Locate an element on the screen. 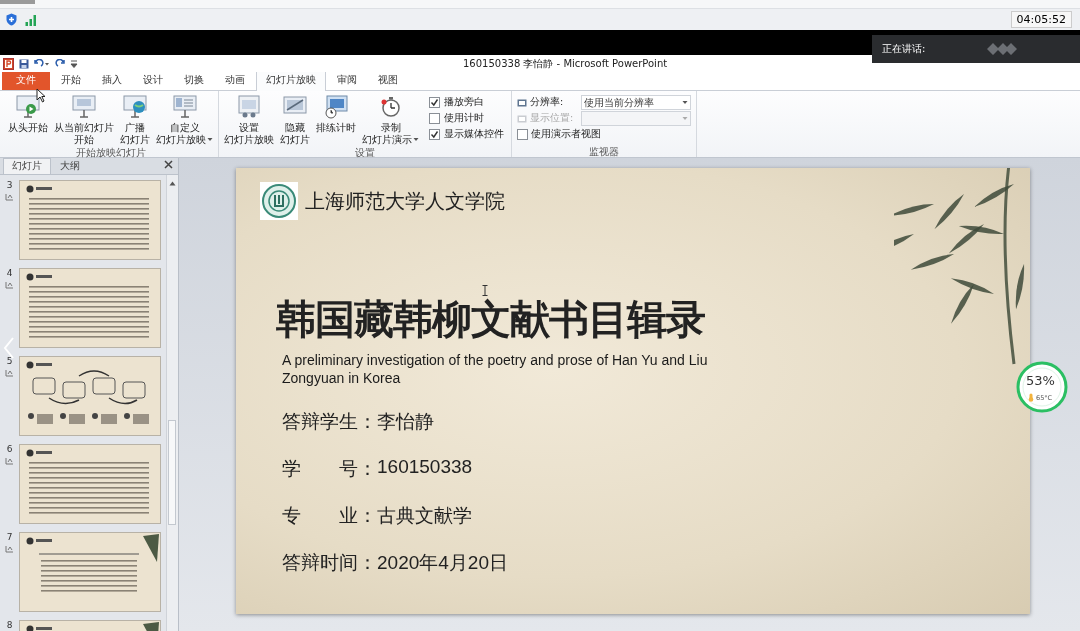 The image size is (1080, 631). ribbon-button: 从头开始 is located at coordinates (28, 114).